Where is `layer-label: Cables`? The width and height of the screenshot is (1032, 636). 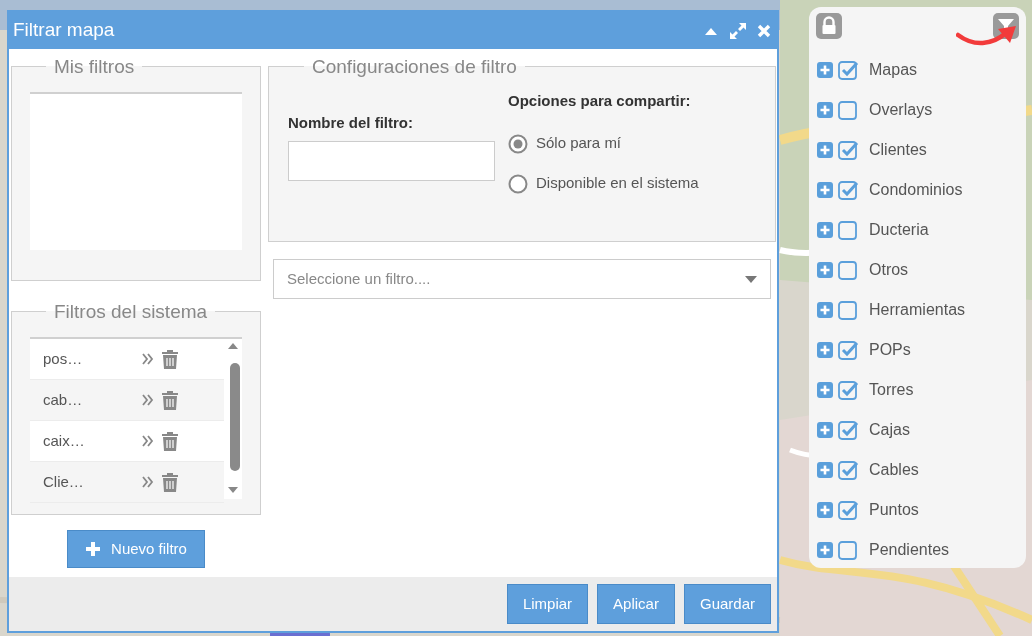 layer-label: Cables is located at coordinates (894, 470).